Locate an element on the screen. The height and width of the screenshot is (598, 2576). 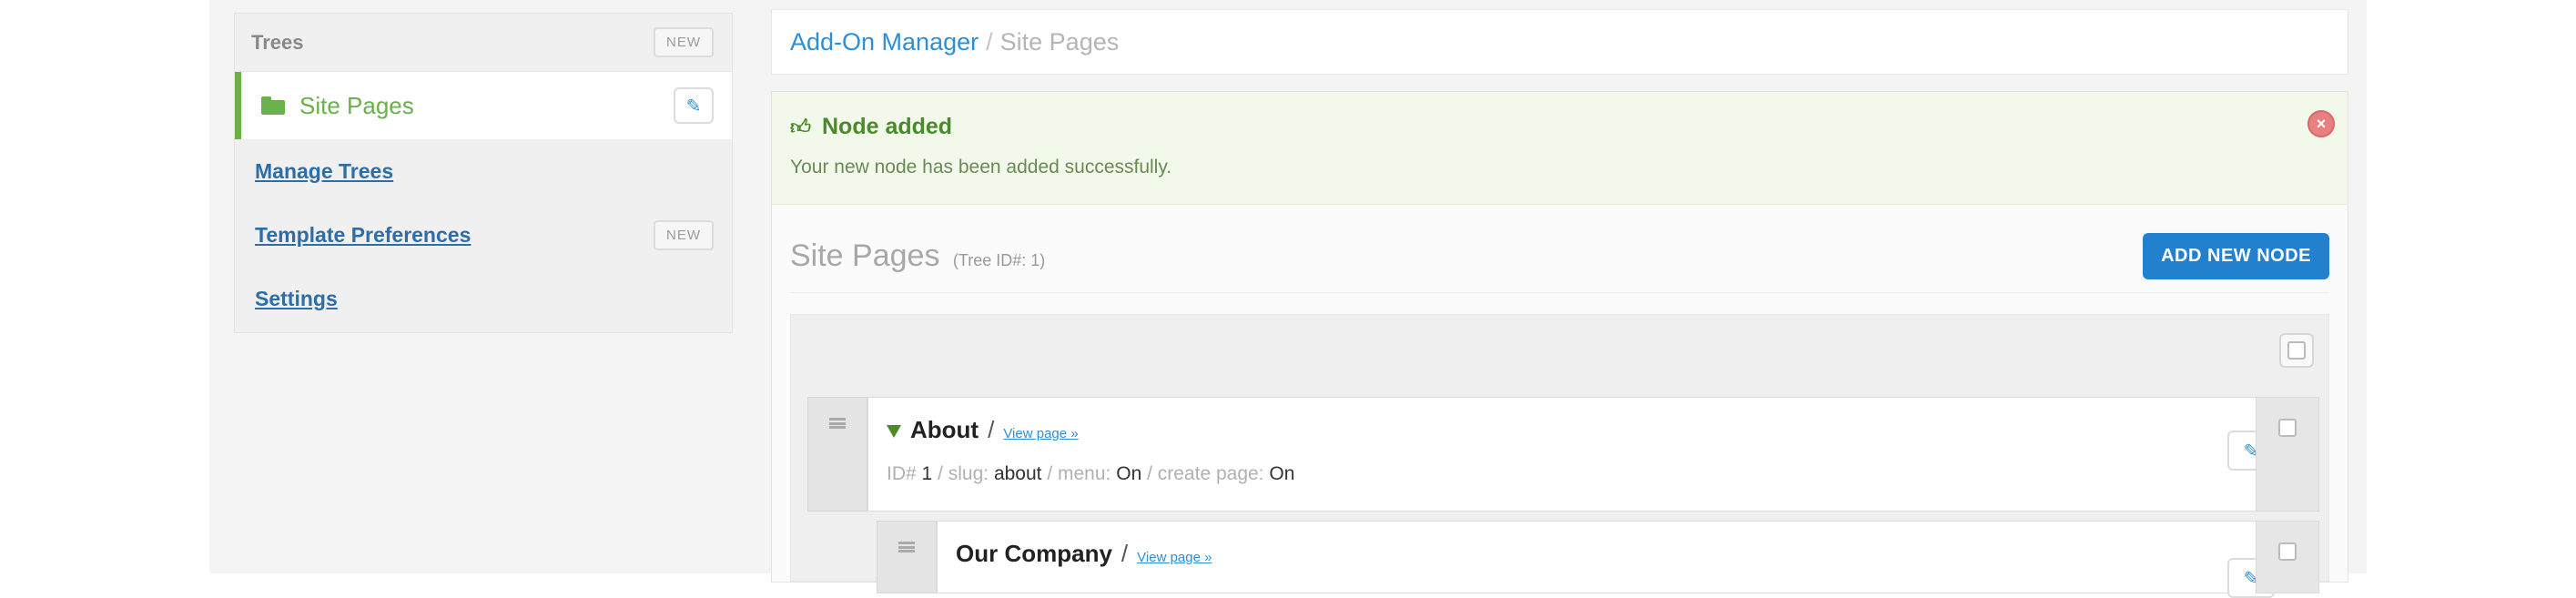
select-all-checkbox is located at coordinates (2296, 350).